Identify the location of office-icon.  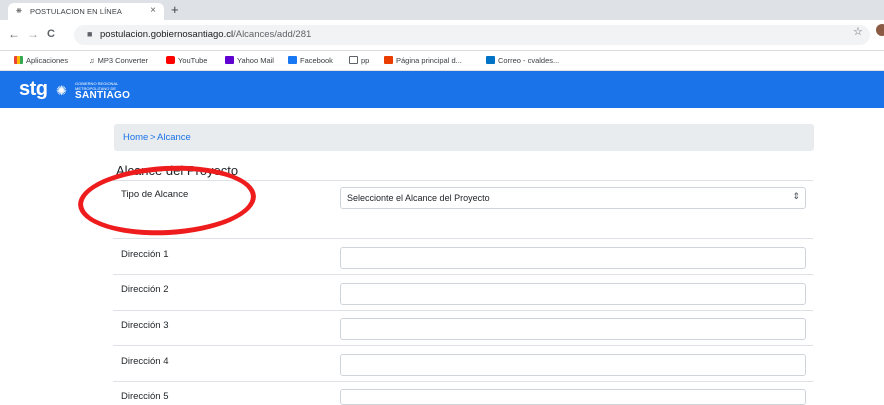
(388, 60).